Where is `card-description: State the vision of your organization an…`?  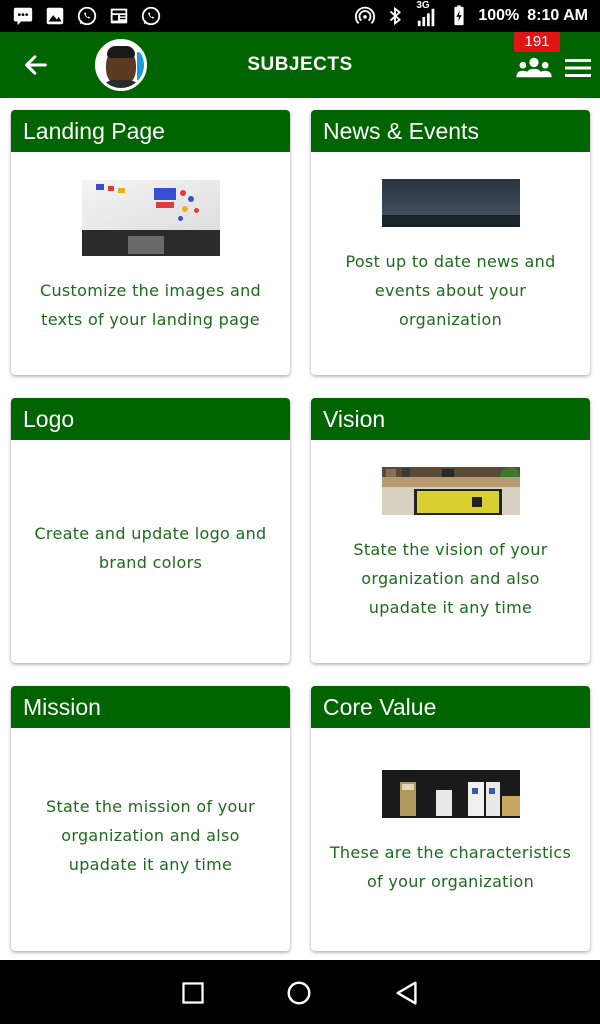 card-description: State the vision of your organization an… is located at coordinates (450, 578).